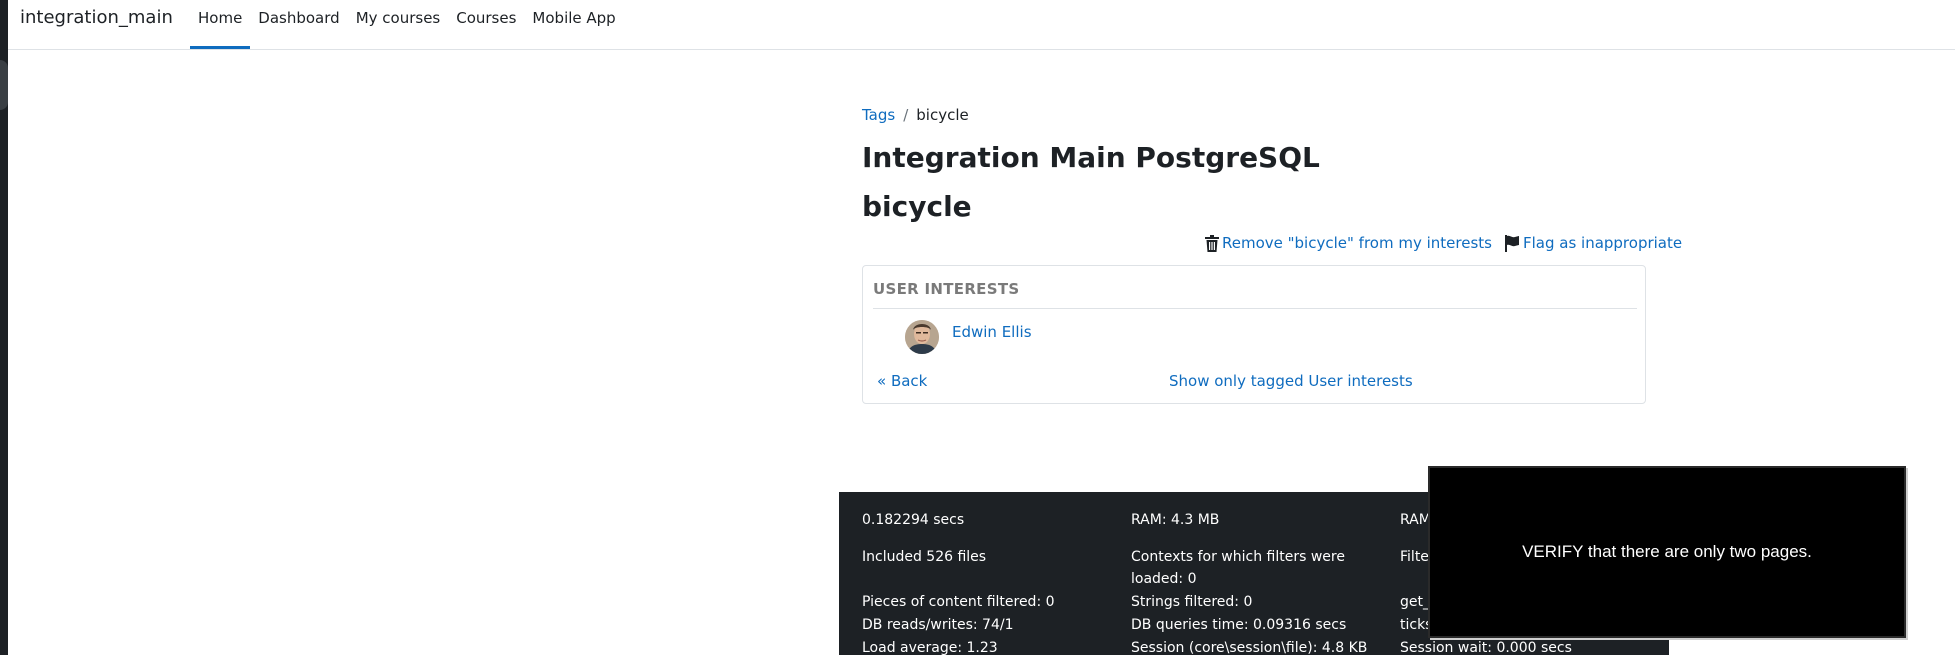  I want to click on footer-strings-filtered: Strings filtered: 0, so click(1192, 602).